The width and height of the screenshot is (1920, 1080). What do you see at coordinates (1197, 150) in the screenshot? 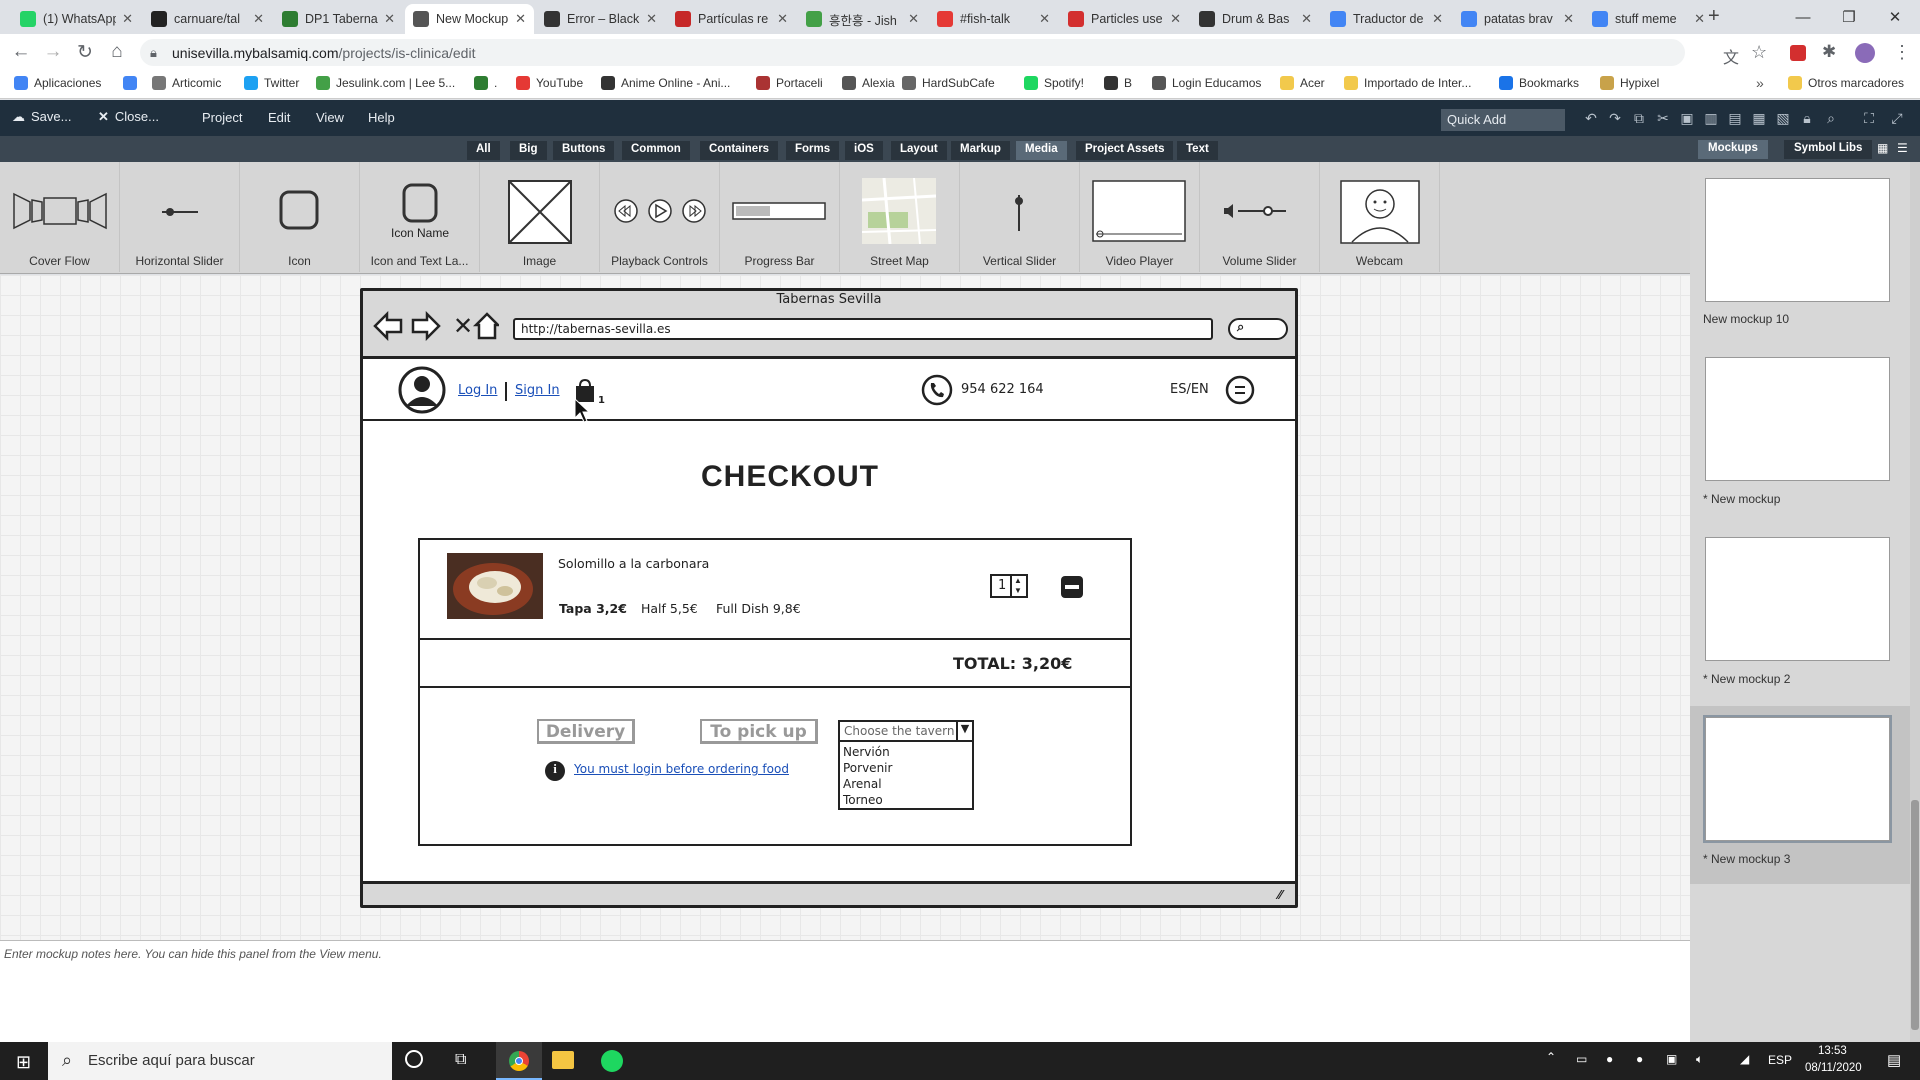
I see `category-tab: Text` at bounding box center [1197, 150].